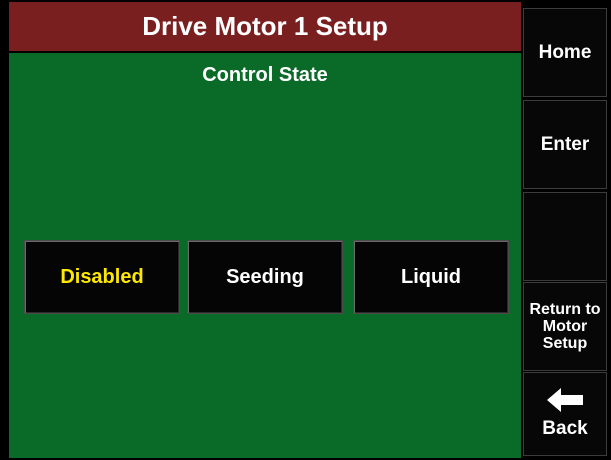 The width and height of the screenshot is (611, 460). I want to click on blank-button, so click(565, 236).